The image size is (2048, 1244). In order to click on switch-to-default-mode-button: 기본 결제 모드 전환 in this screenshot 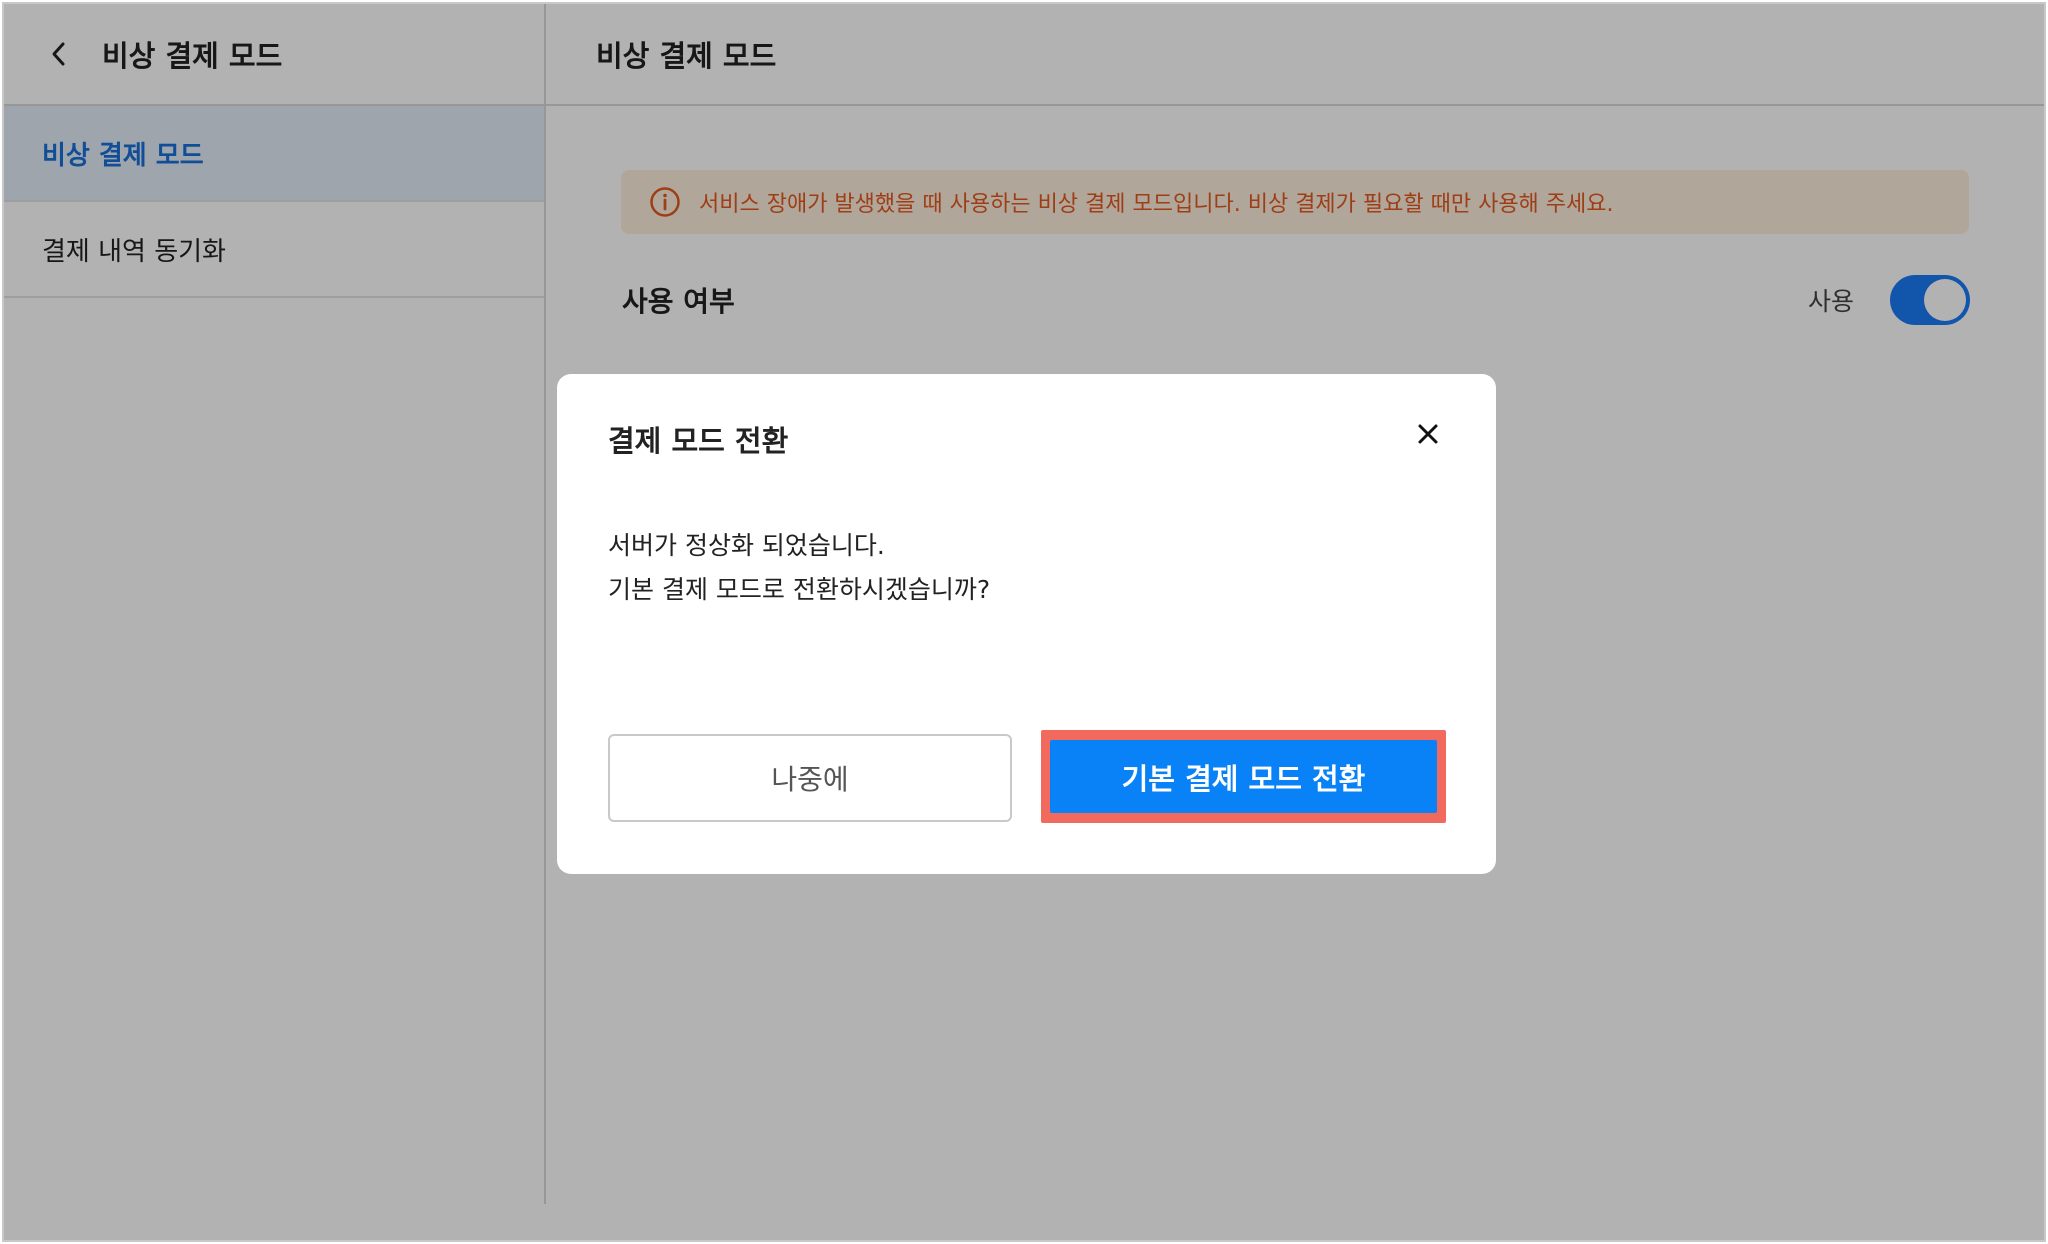, I will do `click(1243, 776)`.